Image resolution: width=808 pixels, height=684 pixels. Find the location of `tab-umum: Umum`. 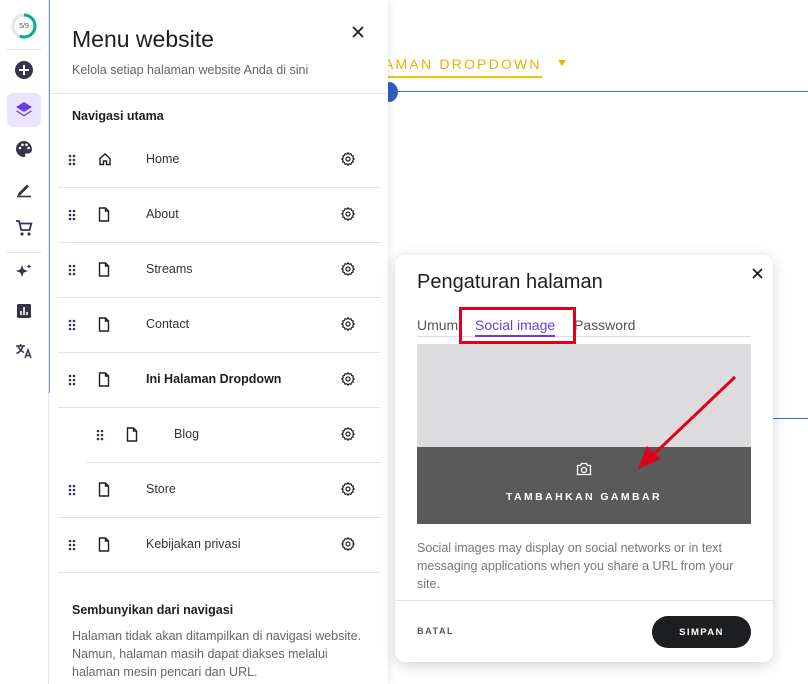

tab-umum: Umum is located at coordinates (437, 325).